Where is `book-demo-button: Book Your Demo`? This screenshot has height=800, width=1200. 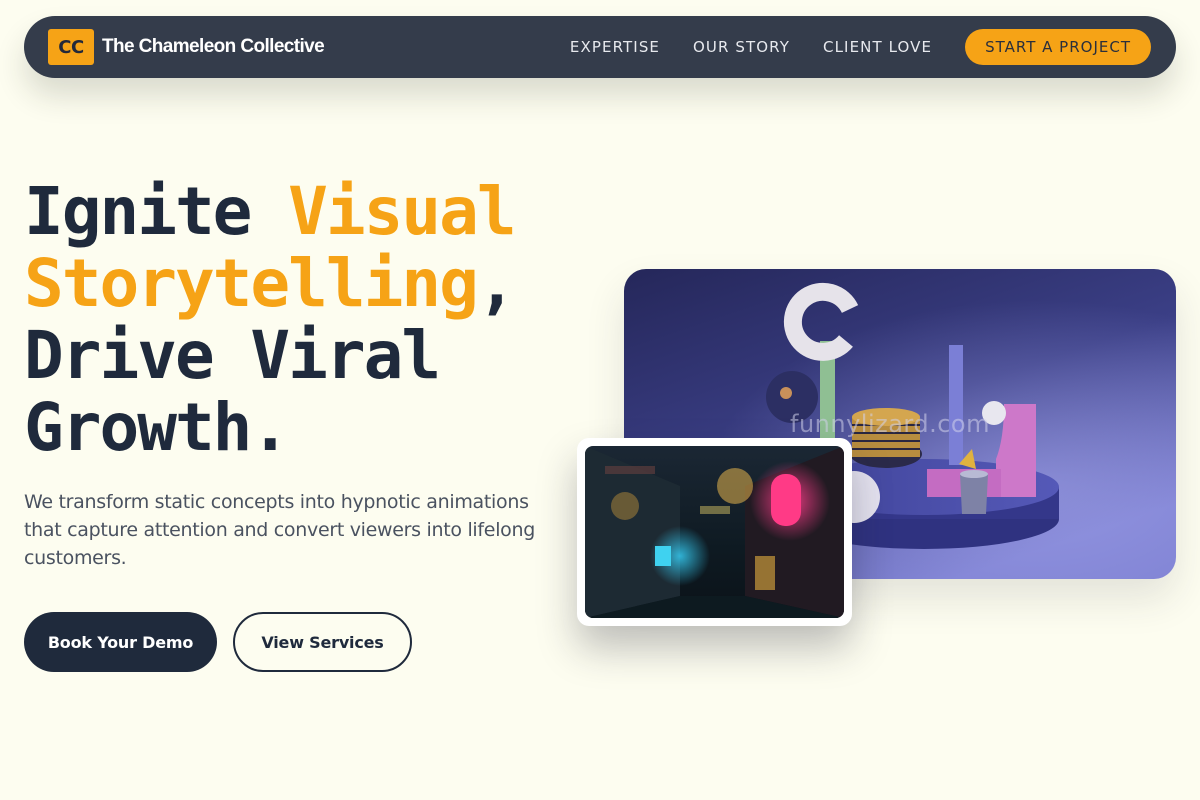 book-demo-button: Book Your Demo is located at coordinates (120, 642).